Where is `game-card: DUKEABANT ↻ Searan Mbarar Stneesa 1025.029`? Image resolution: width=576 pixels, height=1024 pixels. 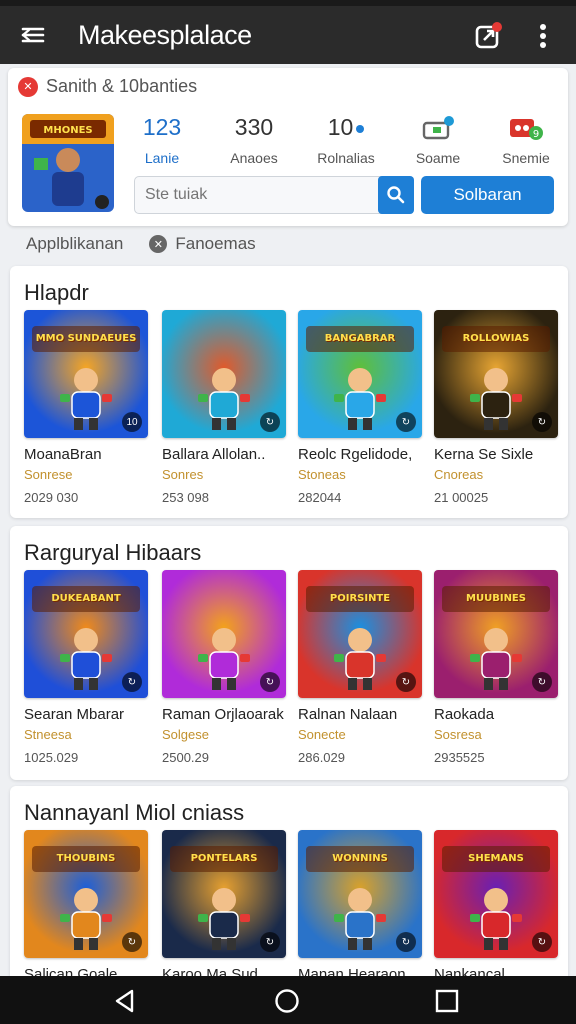
game-card: DUKEABANT ↻ Searan Mbarar Stneesa 1025.029 is located at coordinates (86, 667).